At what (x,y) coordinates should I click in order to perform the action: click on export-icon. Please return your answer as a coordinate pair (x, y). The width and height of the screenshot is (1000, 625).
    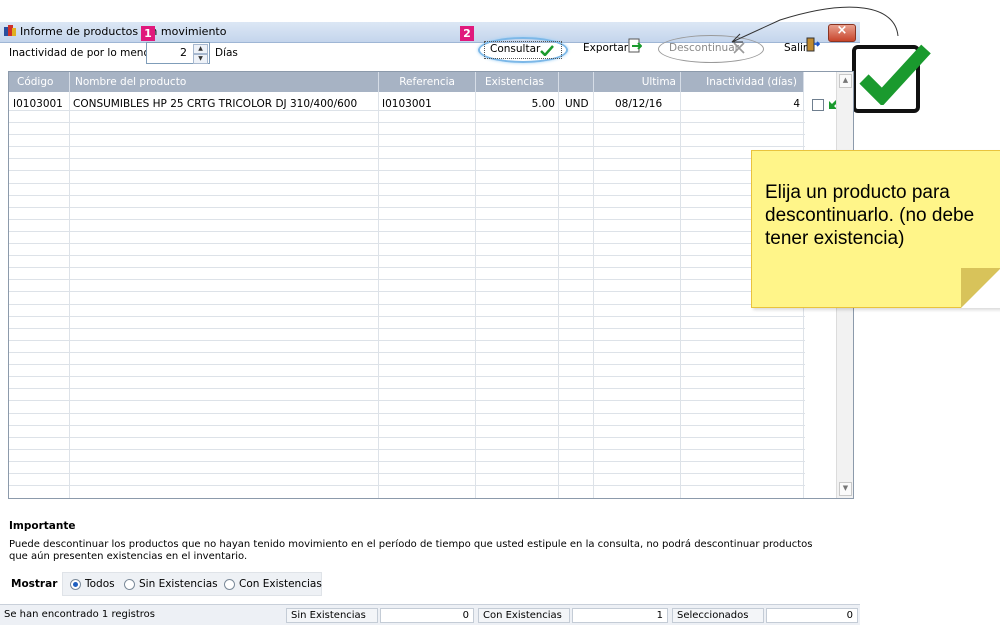
    Looking at the image, I should click on (635, 46).